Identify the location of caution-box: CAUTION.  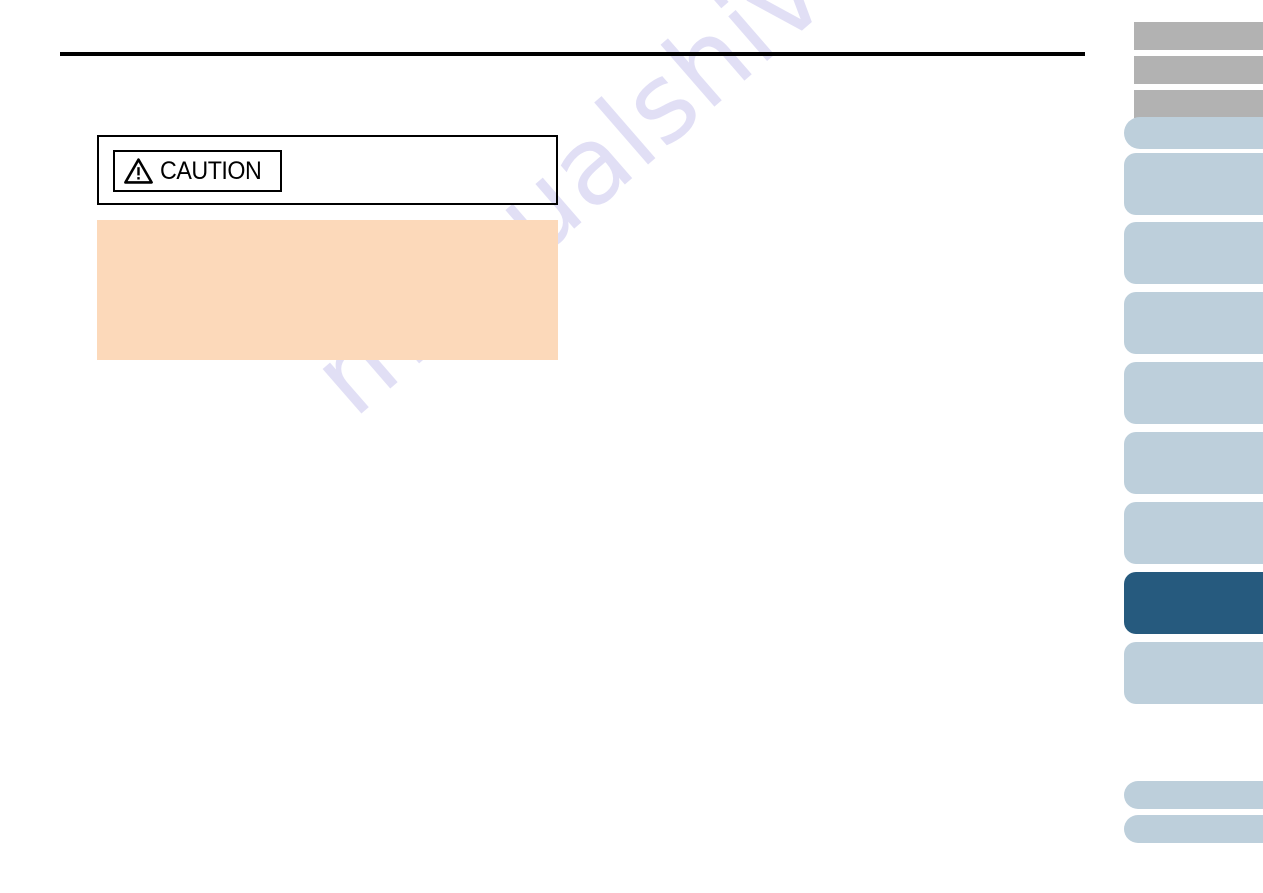
(327, 170).